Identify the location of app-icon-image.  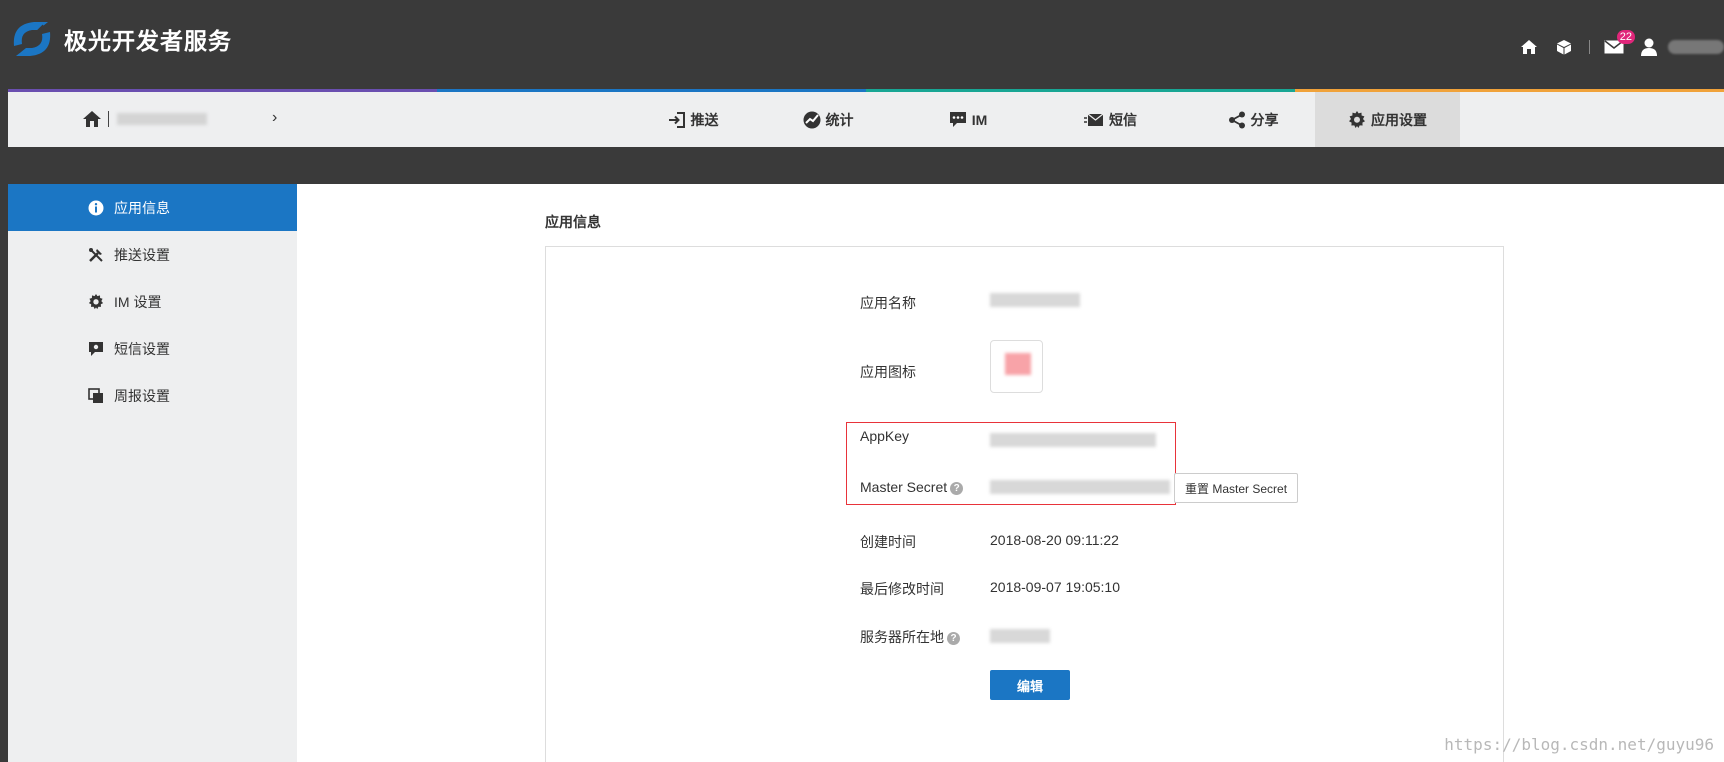
(1016, 366).